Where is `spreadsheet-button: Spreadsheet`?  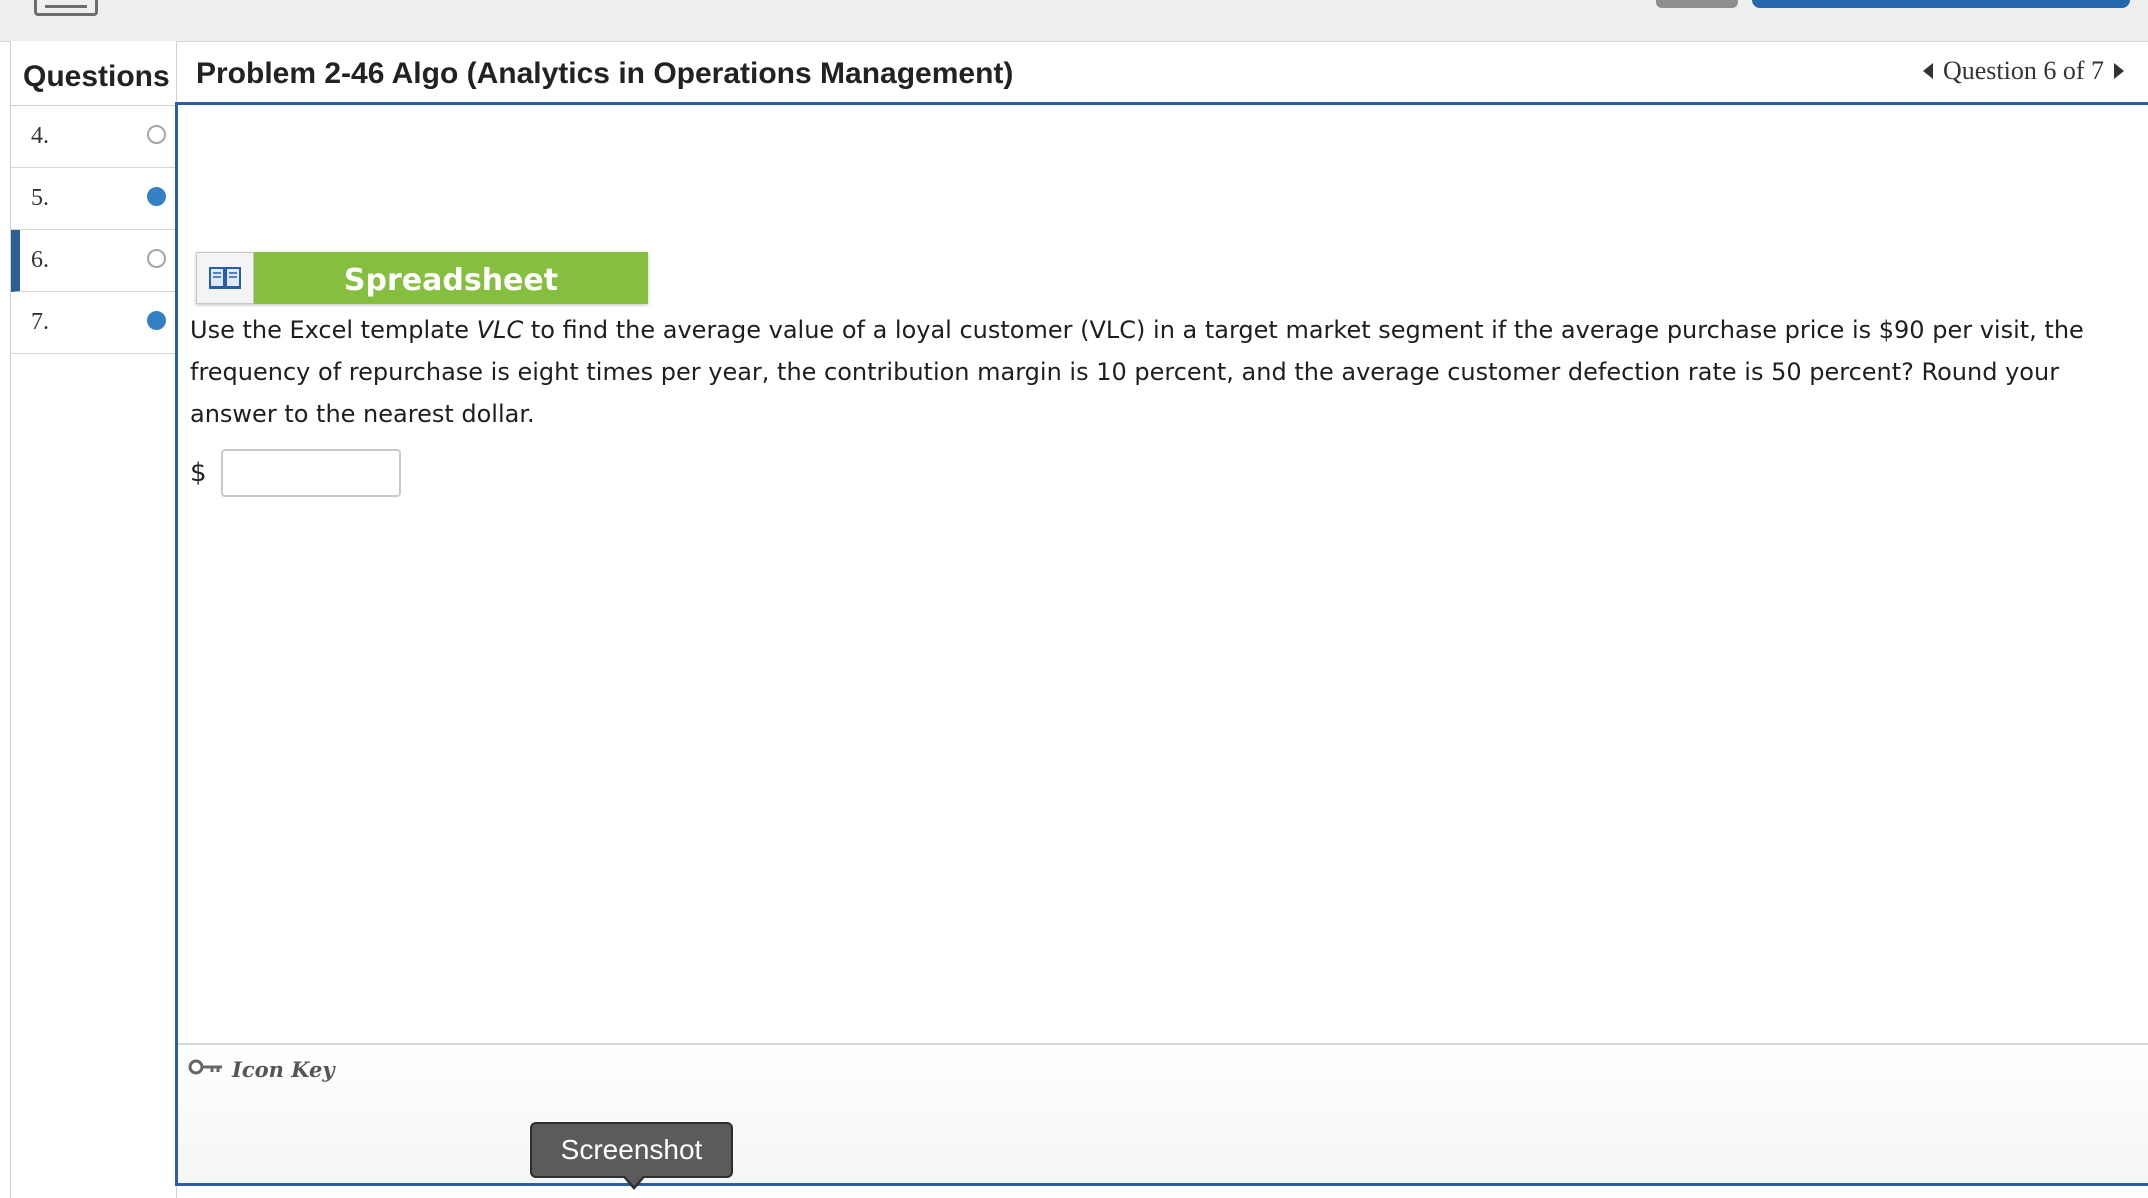 spreadsheet-button: Spreadsheet is located at coordinates (422, 278).